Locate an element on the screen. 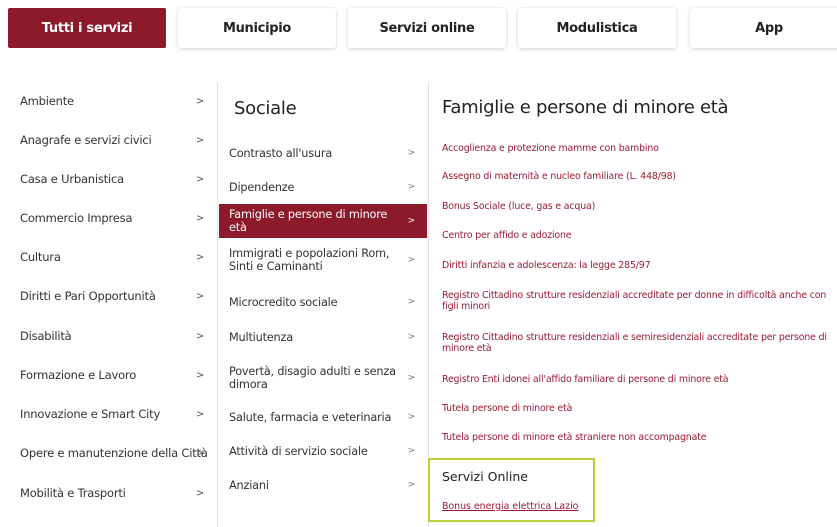 The image size is (837, 527). category-item-innovazione: Innovazione e Smart City > is located at coordinates (107, 414).